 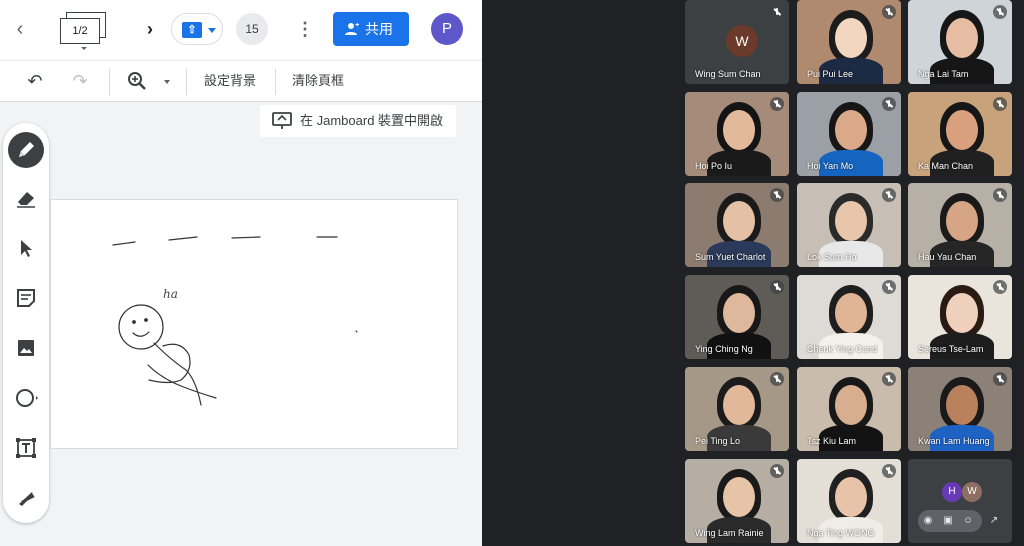 I want to click on previous-frame-button: ‹, so click(x=20, y=29).